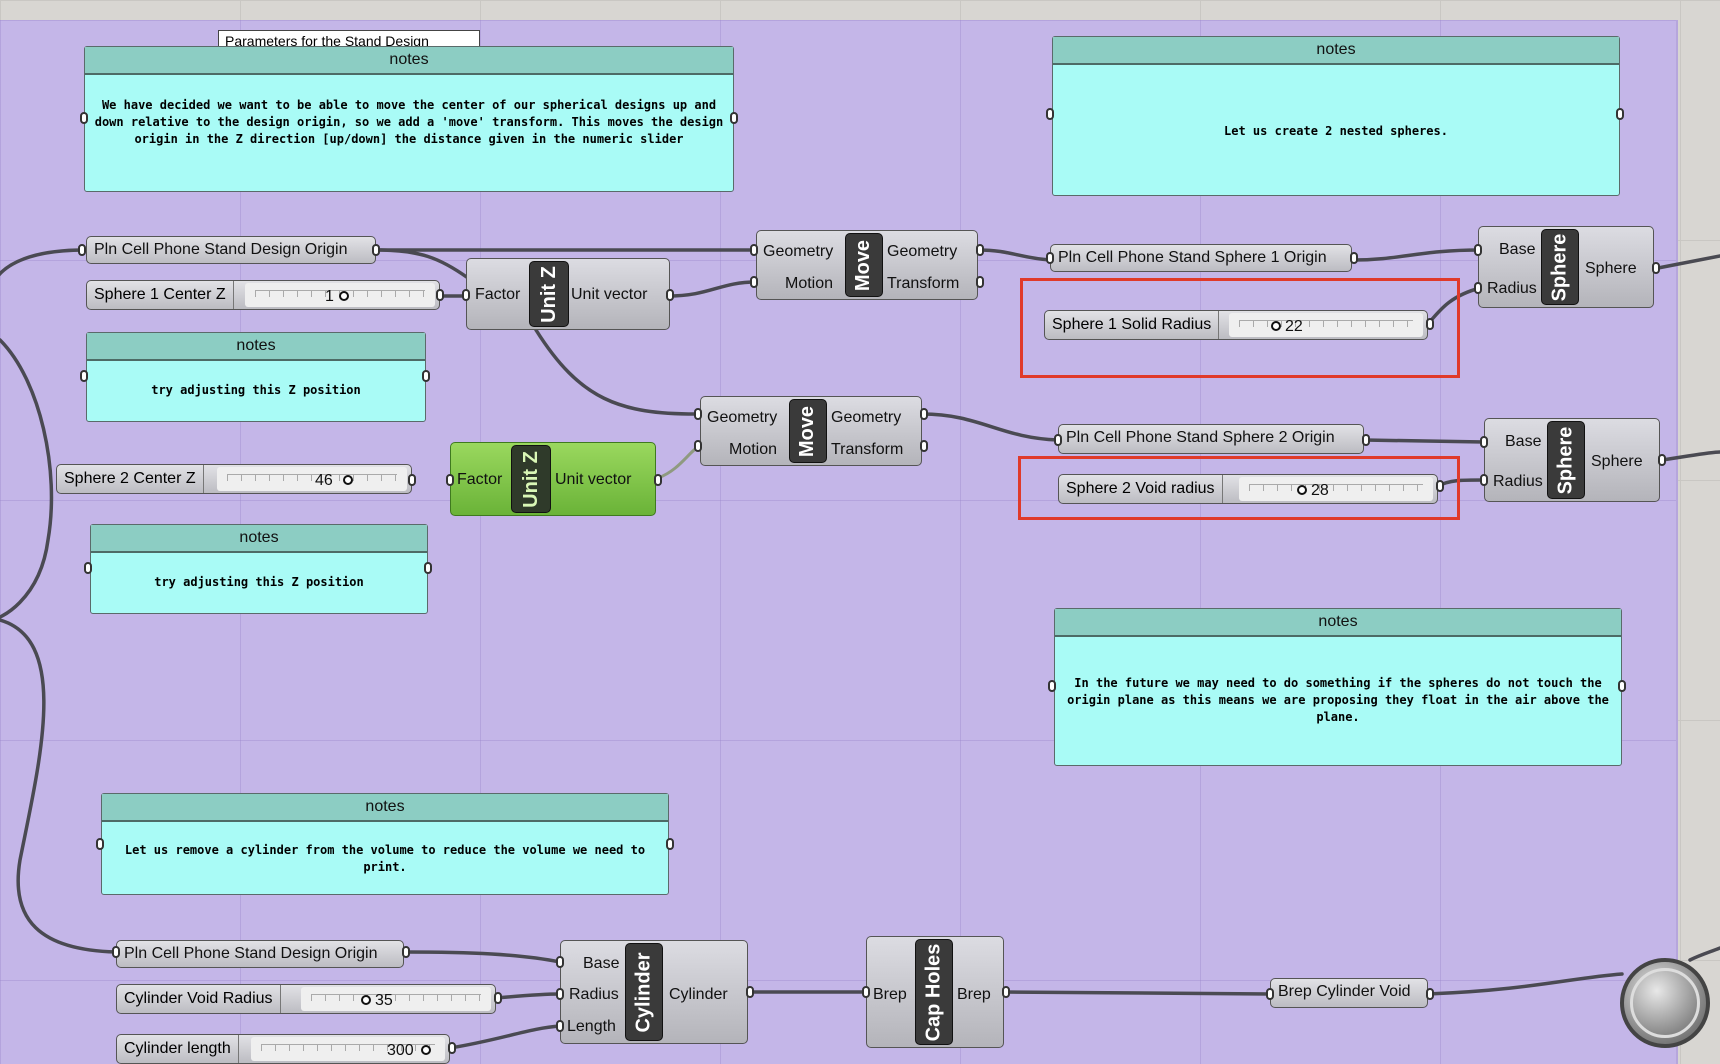 This screenshot has height=1064, width=1720. Describe the element at coordinates (935, 992) in the screenshot. I see `component-cap-holes: Brep Cap Holes Brep` at that location.